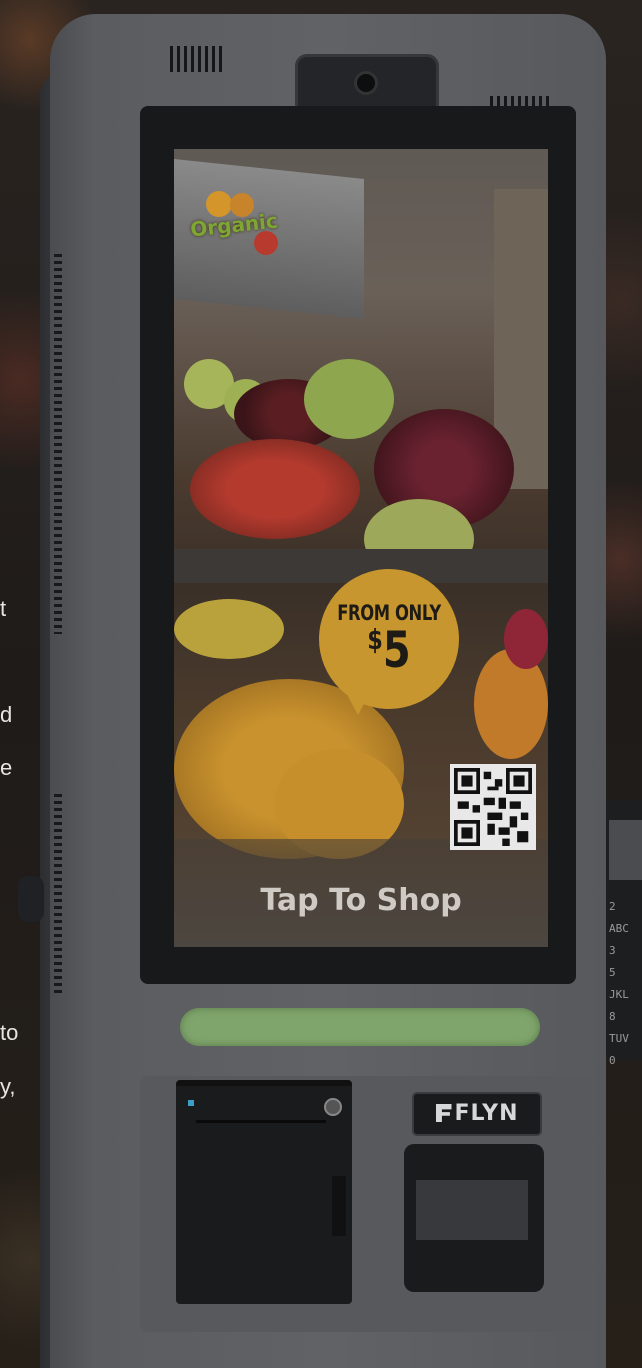 The image size is (642, 1368). I want to click on qr-code-icon, so click(493, 807).